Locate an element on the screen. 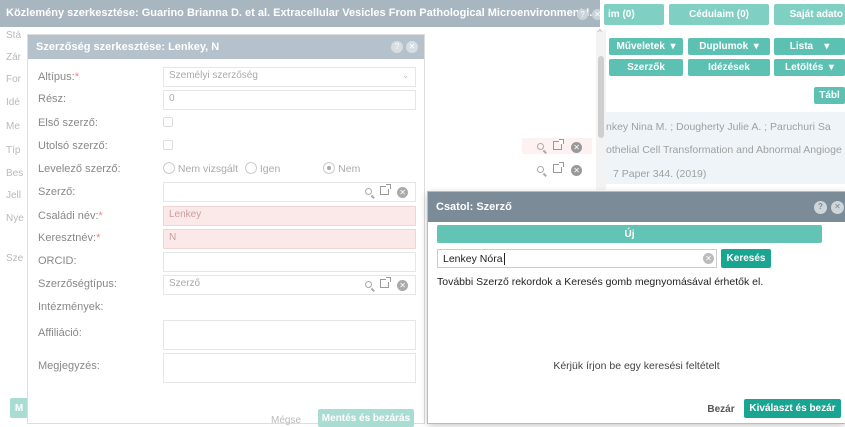 The image size is (845, 427). left-label-stat: Stá is located at coordinates (14, 35).